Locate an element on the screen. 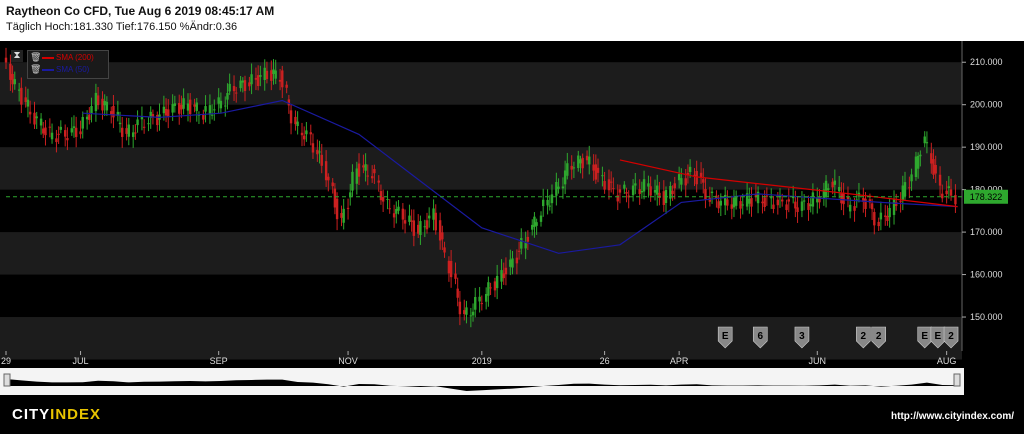 This screenshot has height=434, width=1024. site-link: http://www.cityindex.com/ is located at coordinates (952, 416).